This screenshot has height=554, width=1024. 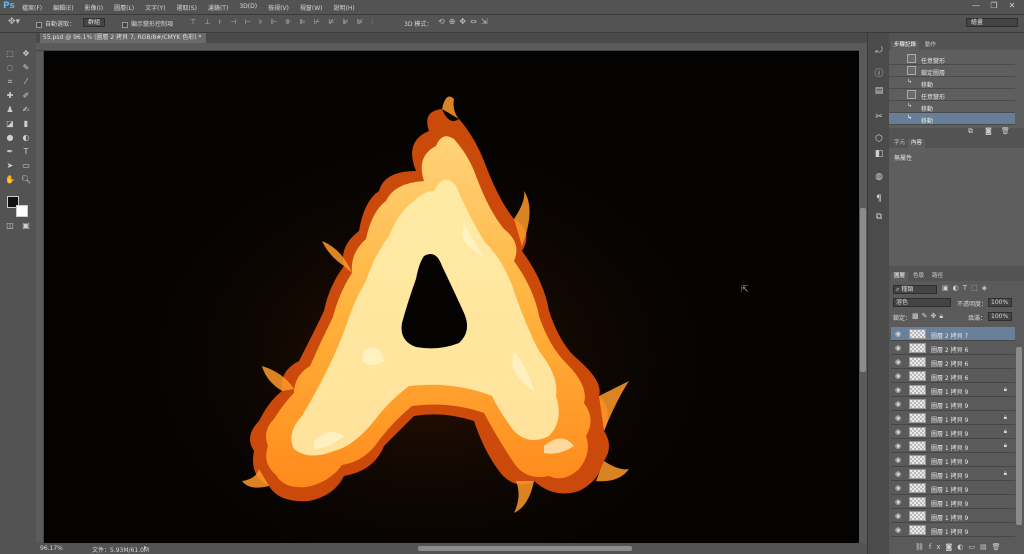 What do you see at coordinates (51, 548) in the screenshot?
I see `zoom-level: 96.17%` at bounding box center [51, 548].